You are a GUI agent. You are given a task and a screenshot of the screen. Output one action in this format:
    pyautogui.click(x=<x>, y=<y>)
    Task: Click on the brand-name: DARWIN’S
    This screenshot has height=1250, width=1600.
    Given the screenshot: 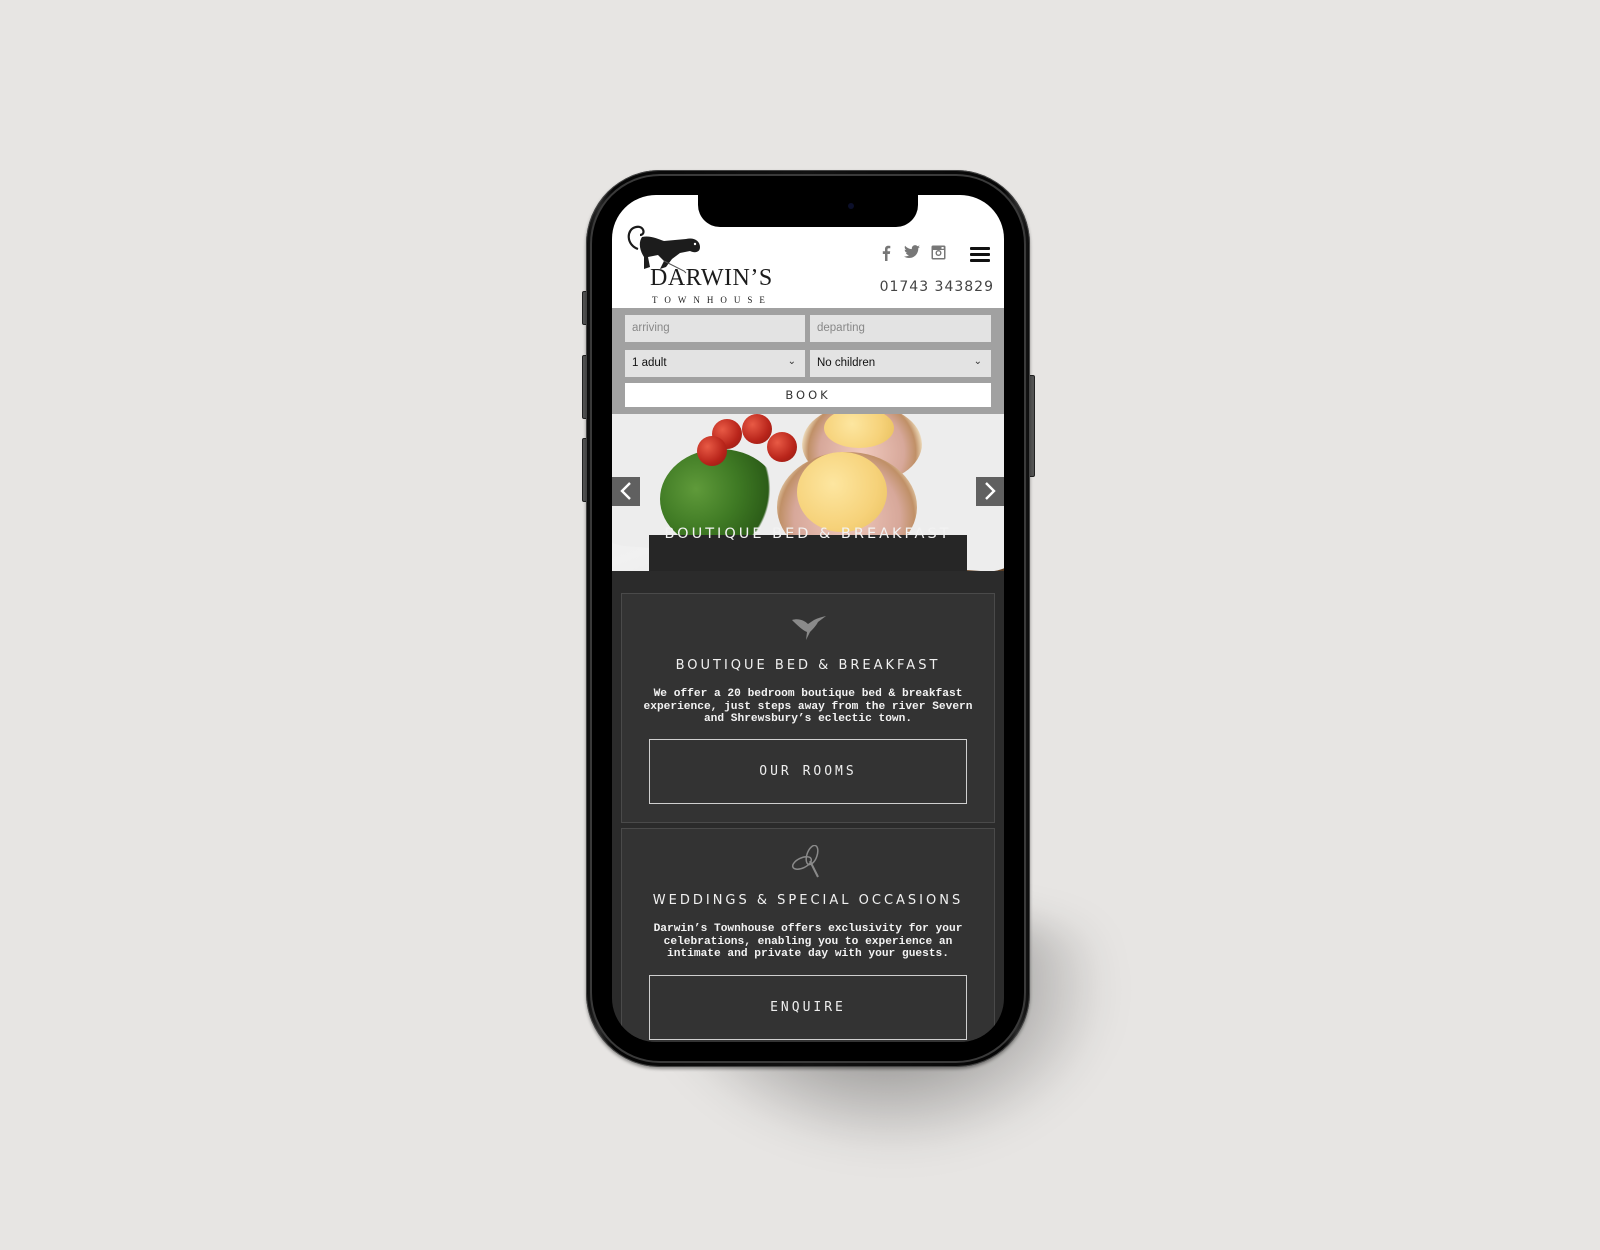 What is the action you would take?
    pyautogui.click(x=711, y=278)
    